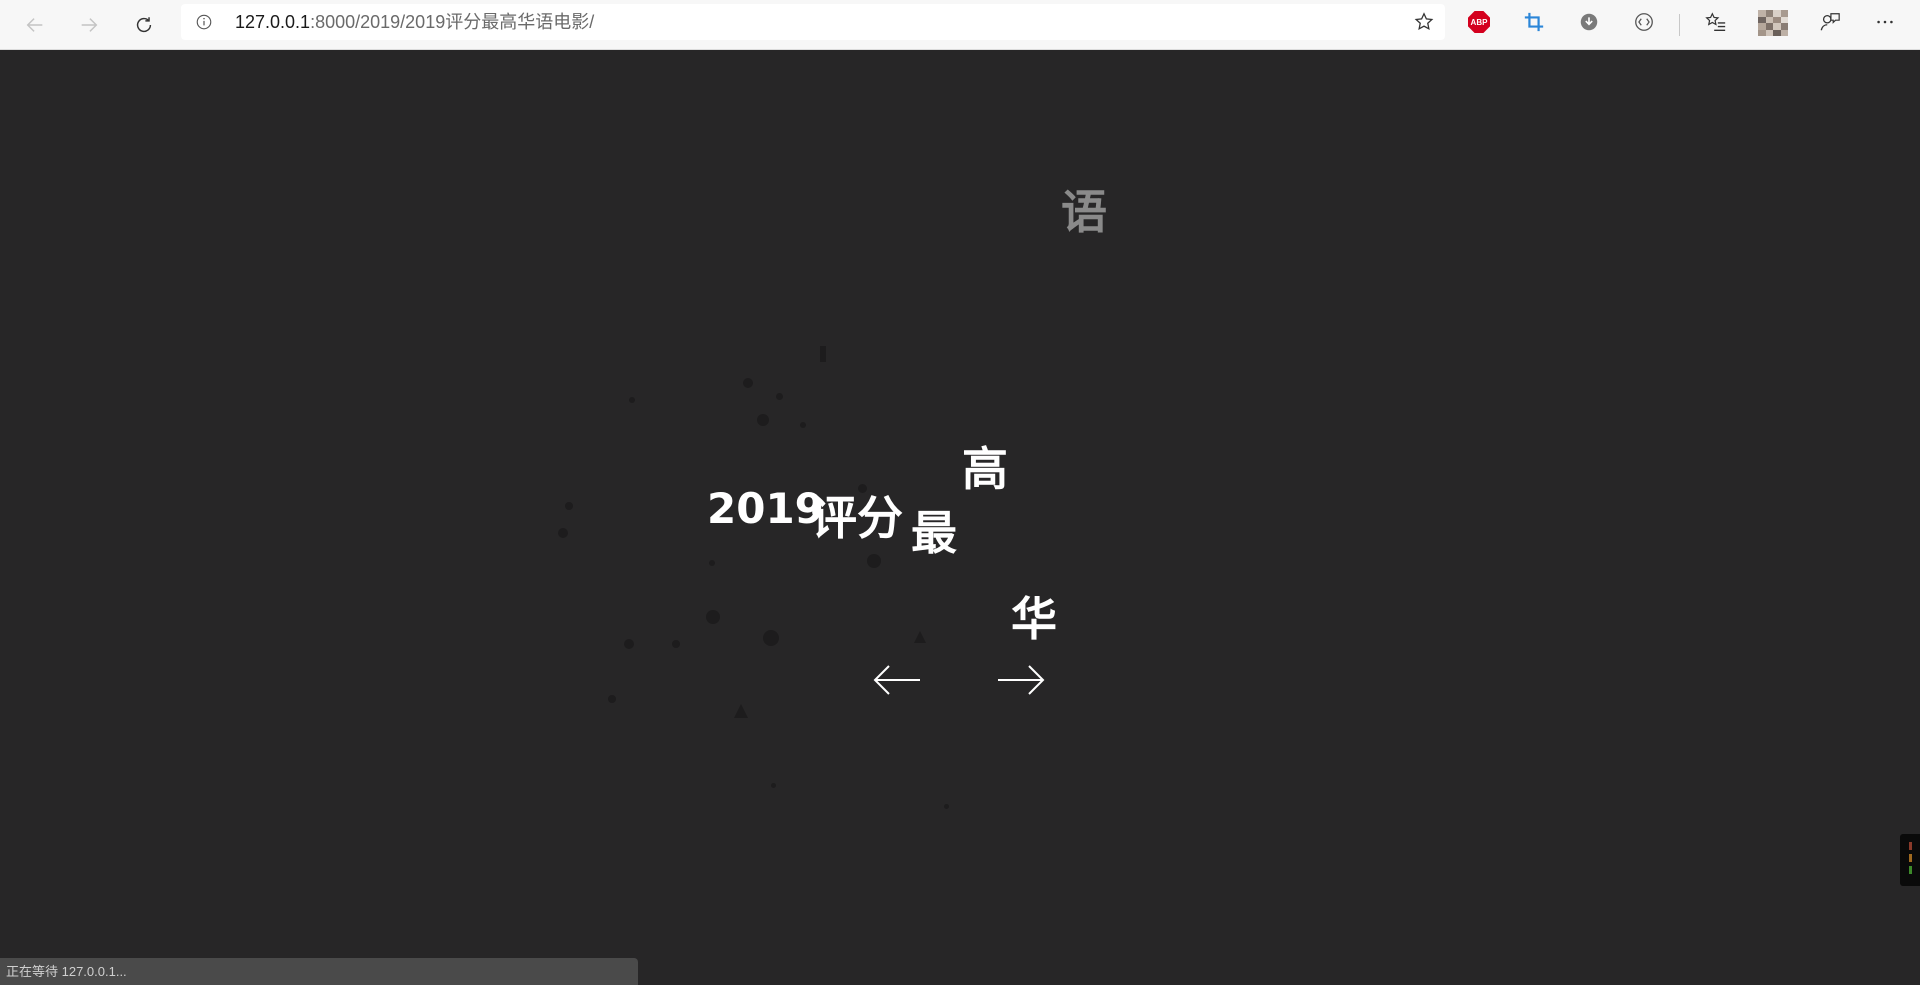  I want to click on url-text: 127.0.0.1:8000/2019/2019评分最高华语电影/, so click(414, 22).